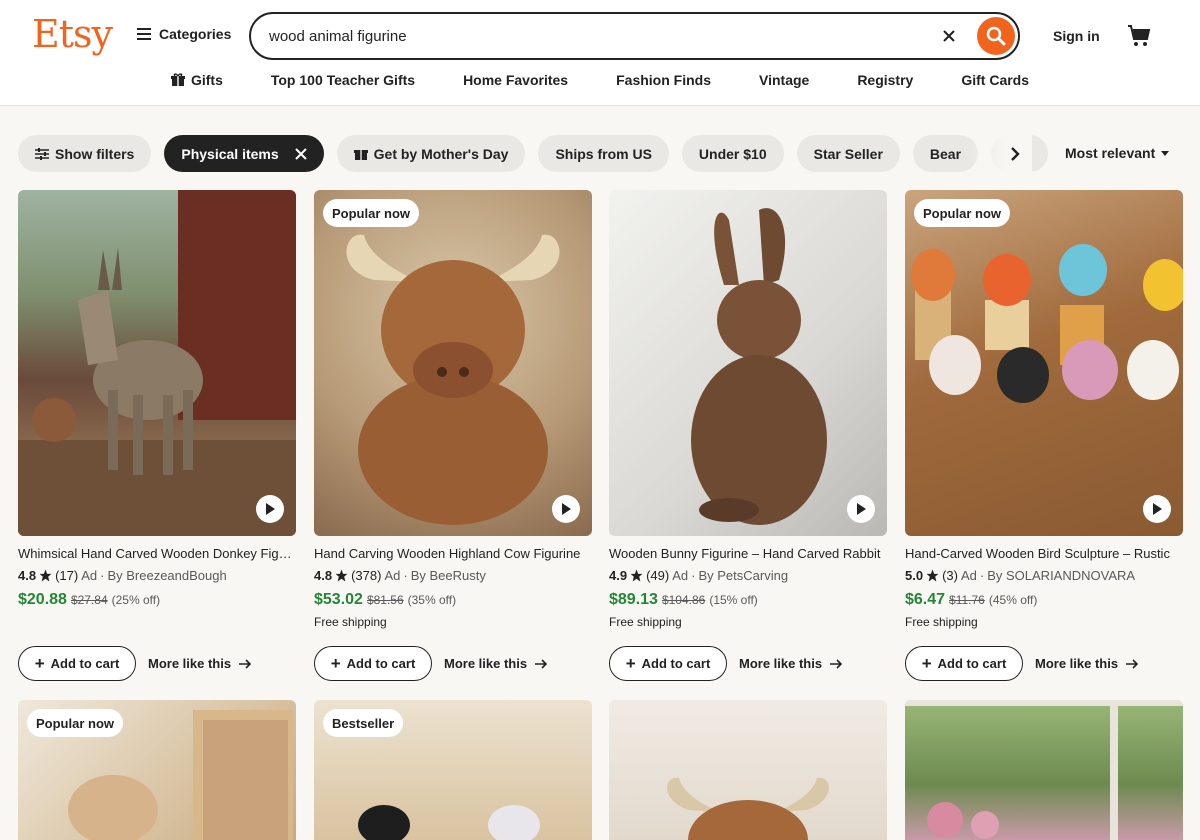  What do you see at coordinates (392, 575) in the screenshot?
I see `ad-label: Ad` at bounding box center [392, 575].